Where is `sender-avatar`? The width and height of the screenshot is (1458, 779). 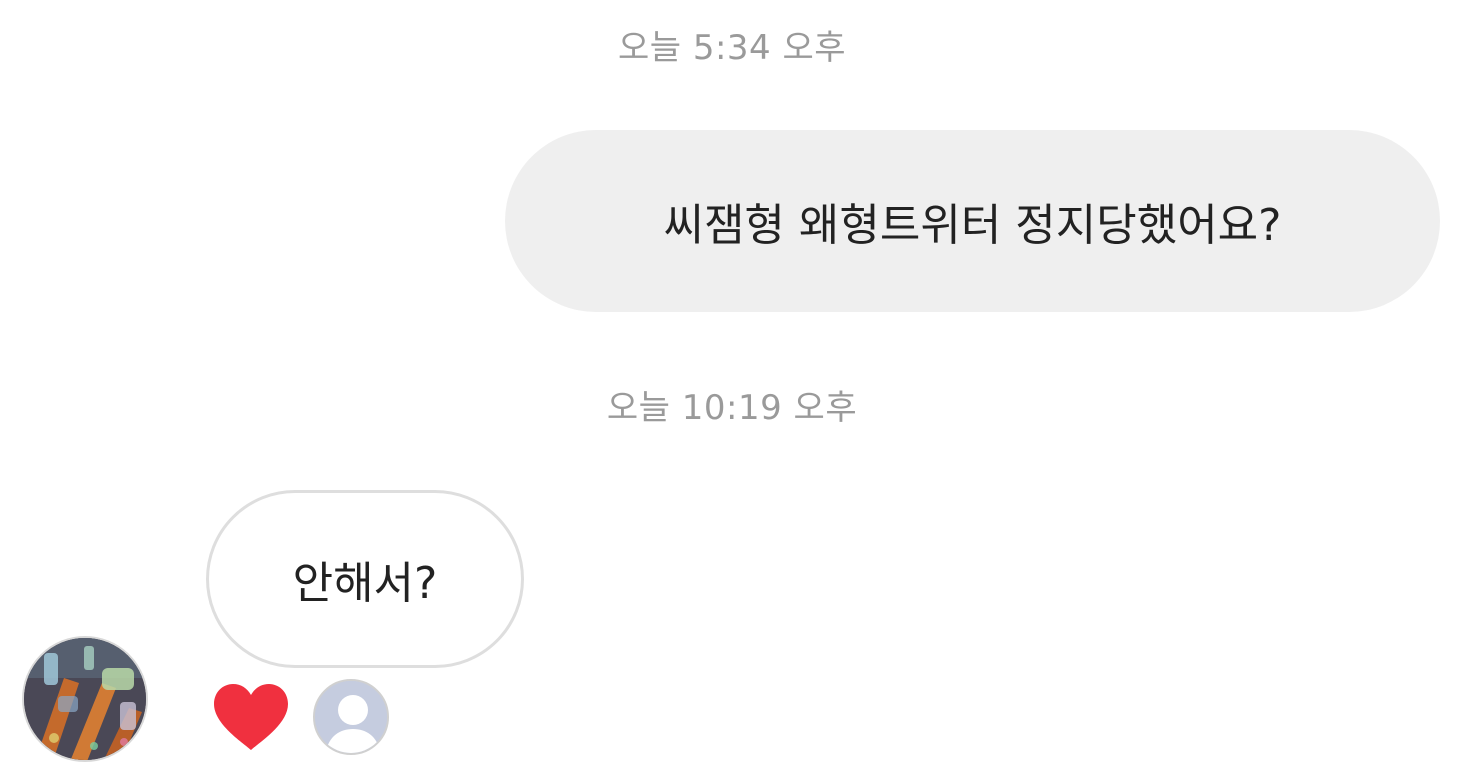 sender-avatar is located at coordinates (85, 699).